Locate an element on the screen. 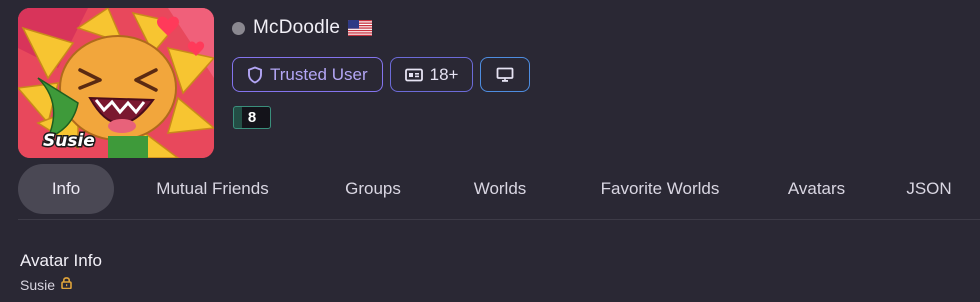 The image size is (980, 302). shield-icon is located at coordinates (255, 74).